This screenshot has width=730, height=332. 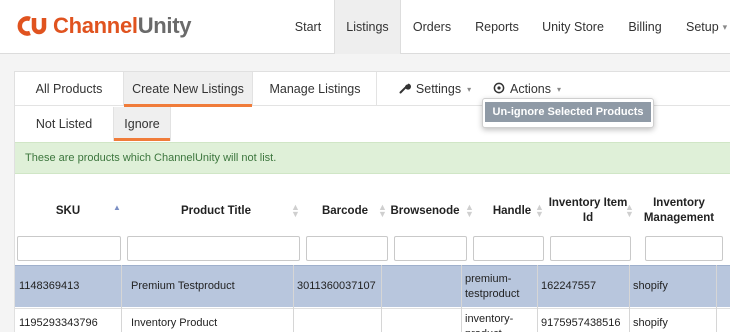 I want to click on channelunity-logo: ChannelUnity, so click(x=104, y=25).